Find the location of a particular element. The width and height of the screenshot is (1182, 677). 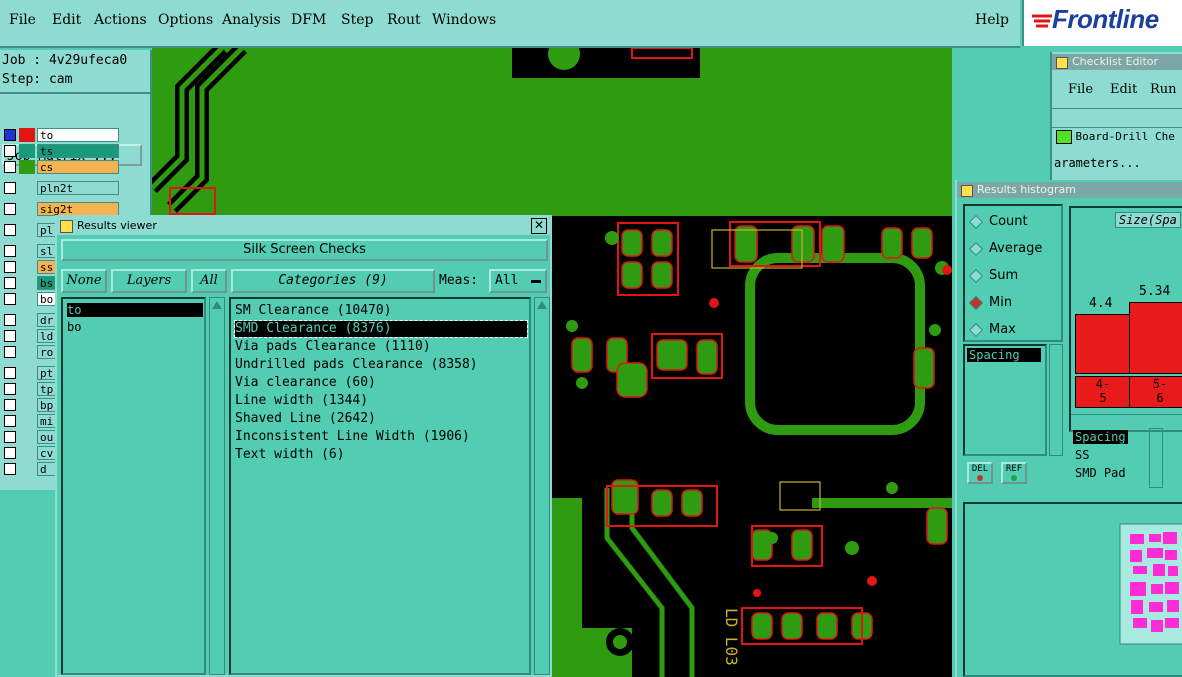

results-viewer-titlebar: Results viewer ✕ is located at coordinates (303, 226).